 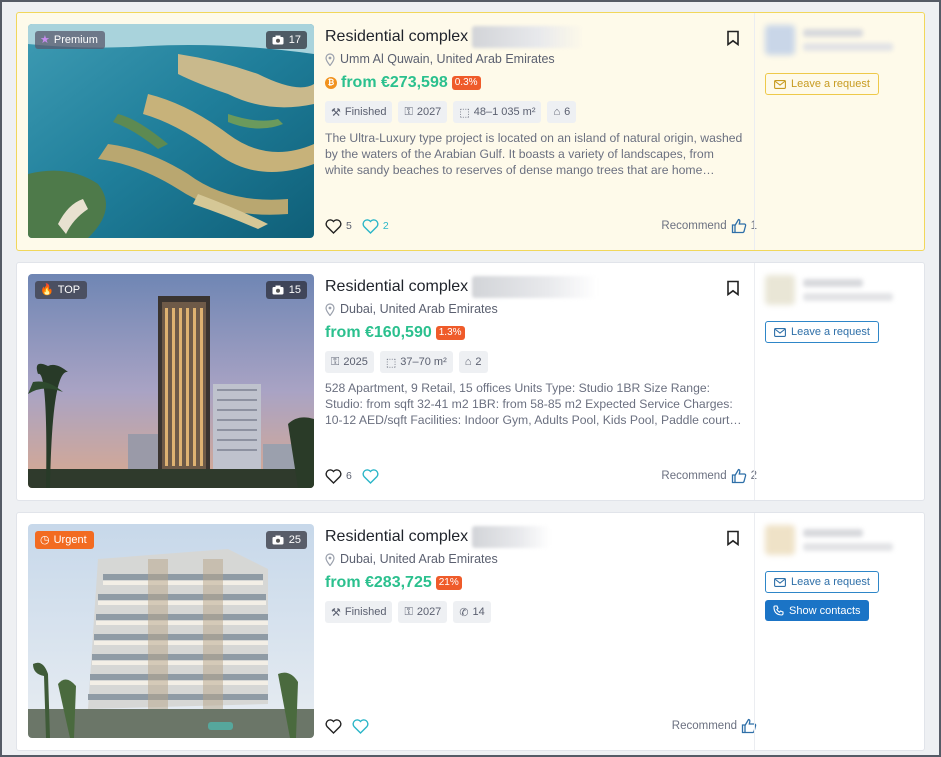 What do you see at coordinates (535, 559) in the screenshot?
I see `location: Dubai, United Arab Emirates` at bounding box center [535, 559].